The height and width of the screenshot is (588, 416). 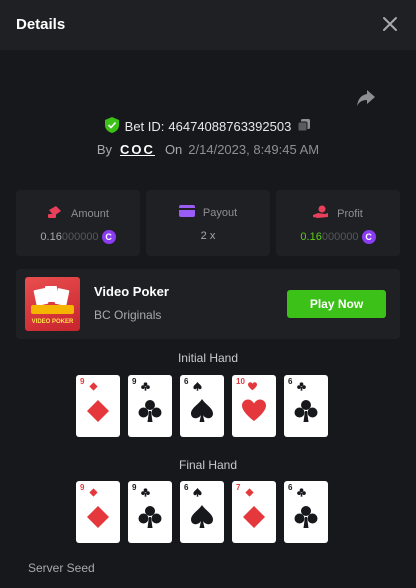 What do you see at coordinates (52, 304) in the screenshot?
I see `game-thumbnail: VIDEO POKER` at bounding box center [52, 304].